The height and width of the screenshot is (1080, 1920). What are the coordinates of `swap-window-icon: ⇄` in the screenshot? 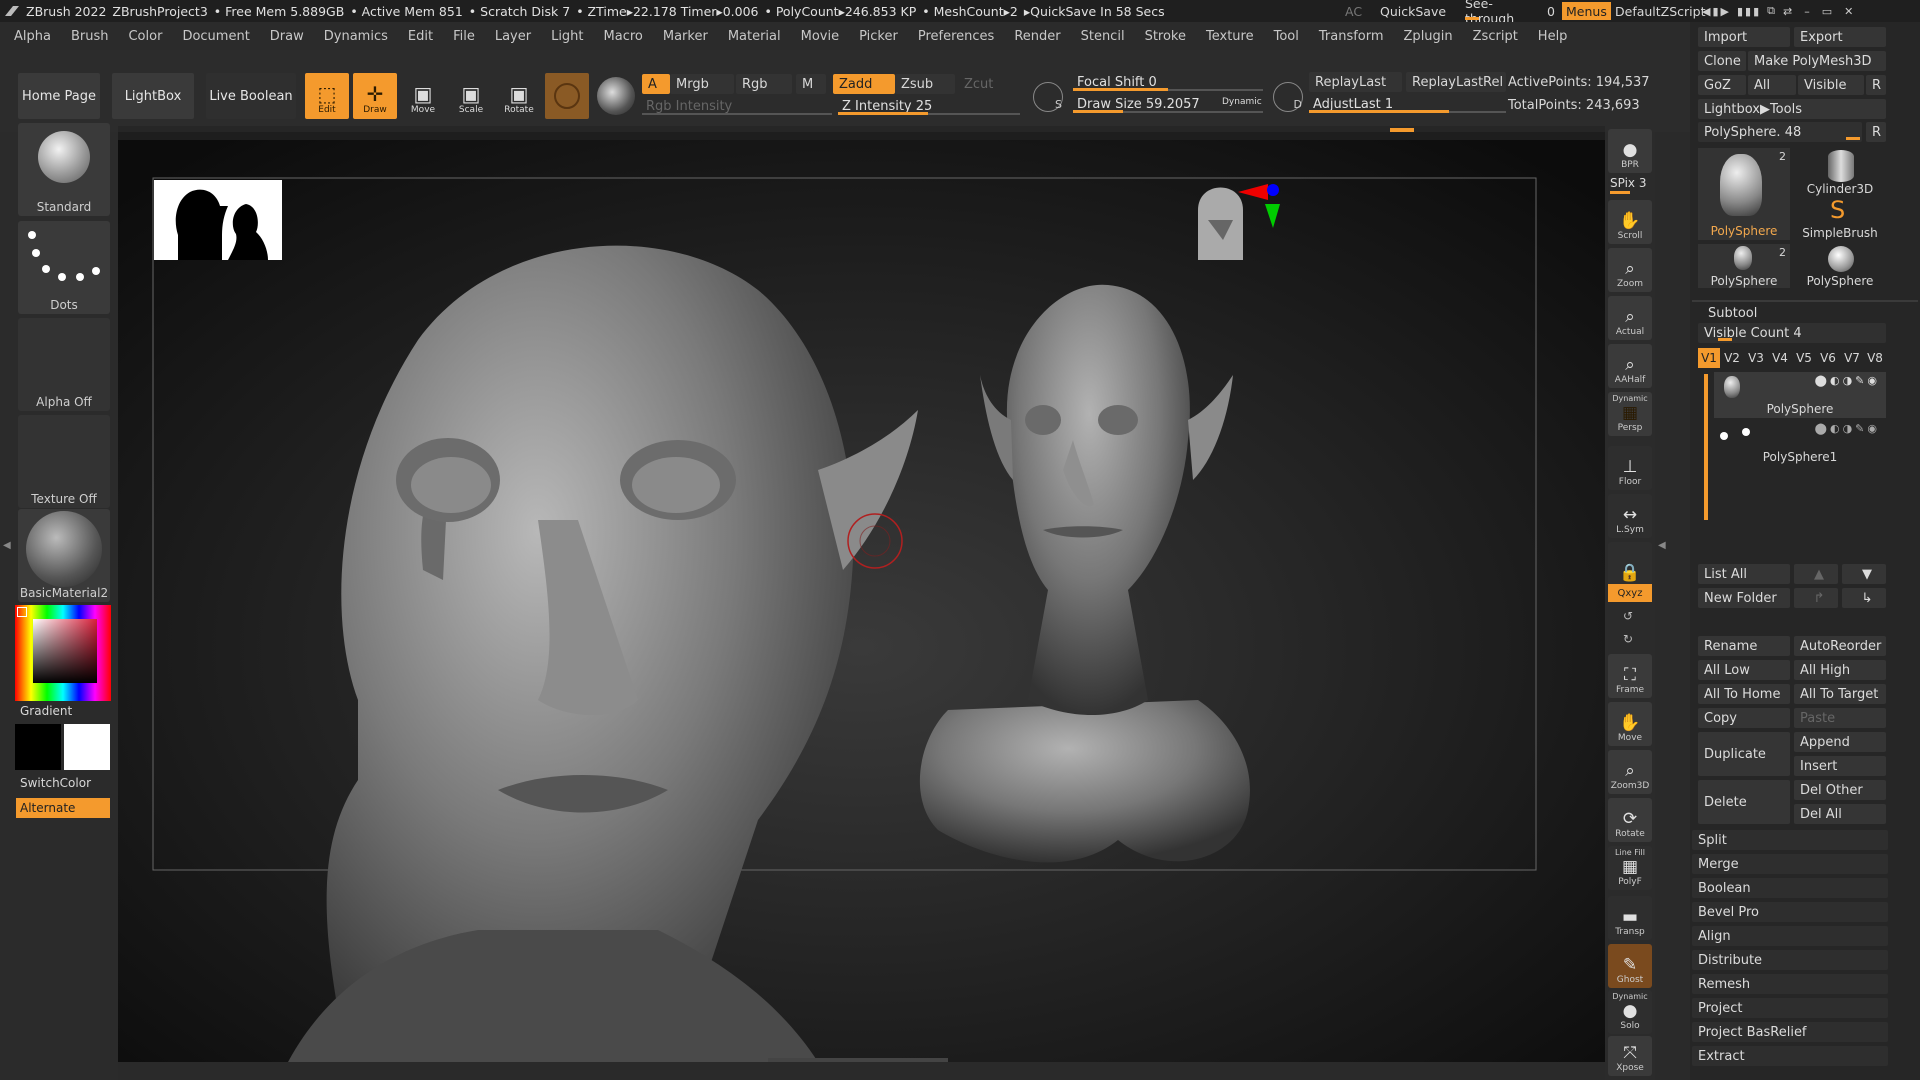 It's located at (1788, 11).